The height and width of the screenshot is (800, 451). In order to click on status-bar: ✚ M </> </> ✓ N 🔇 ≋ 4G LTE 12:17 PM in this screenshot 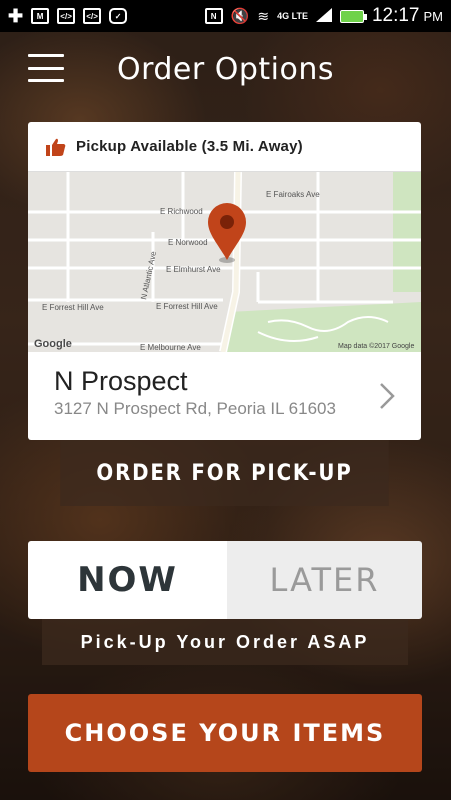, I will do `click(225, 16)`.